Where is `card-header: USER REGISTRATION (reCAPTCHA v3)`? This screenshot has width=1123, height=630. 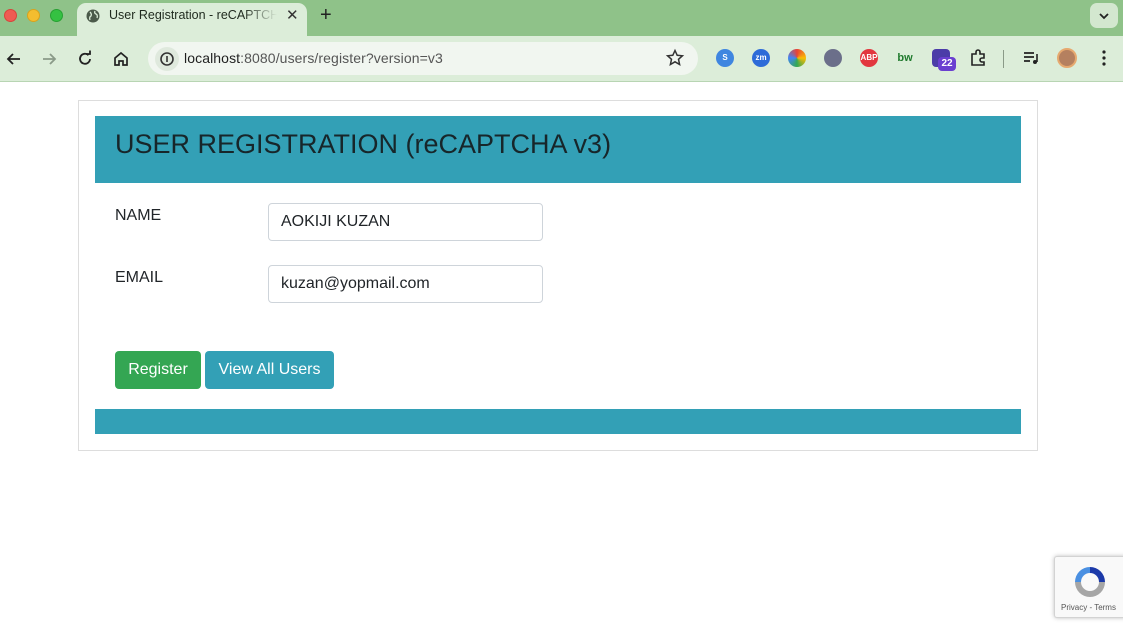 card-header: USER REGISTRATION (reCAPTCHA v3) is located at coordinates (558, 149).